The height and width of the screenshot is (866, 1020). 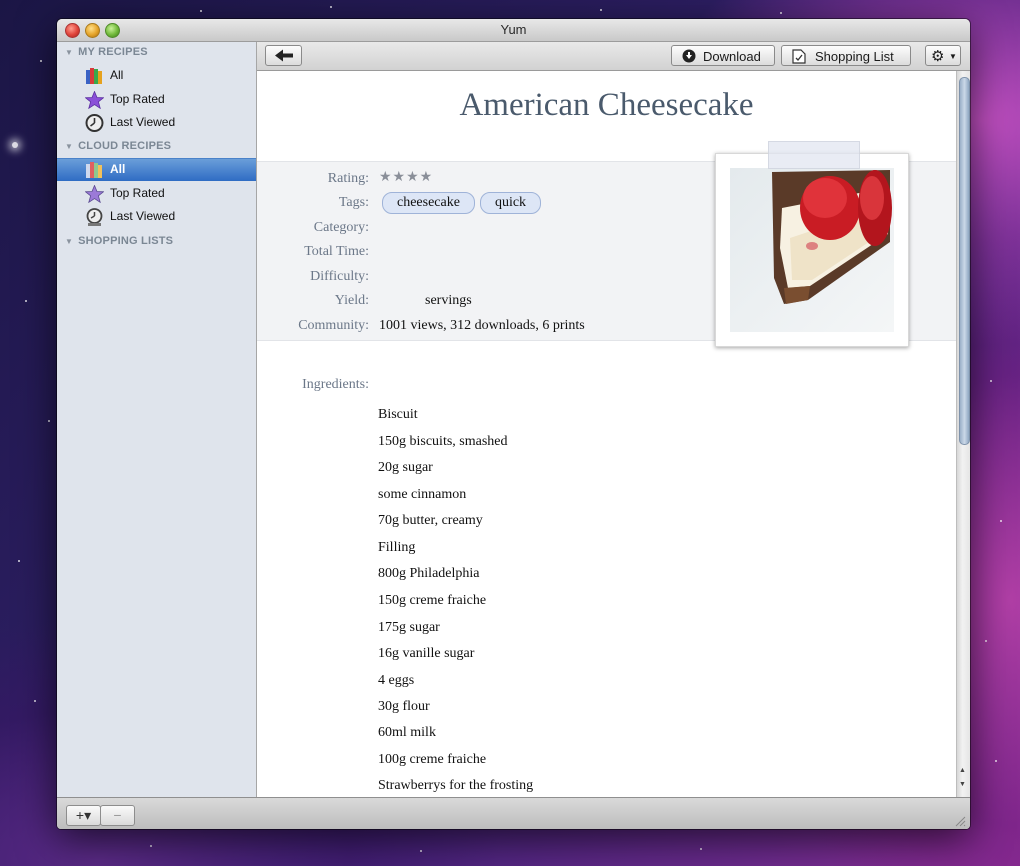 What do you see at coordinates (513, 813) in the screenshot?
I see `bottom-bar: +▾ −` at bounding box center [513, 813].